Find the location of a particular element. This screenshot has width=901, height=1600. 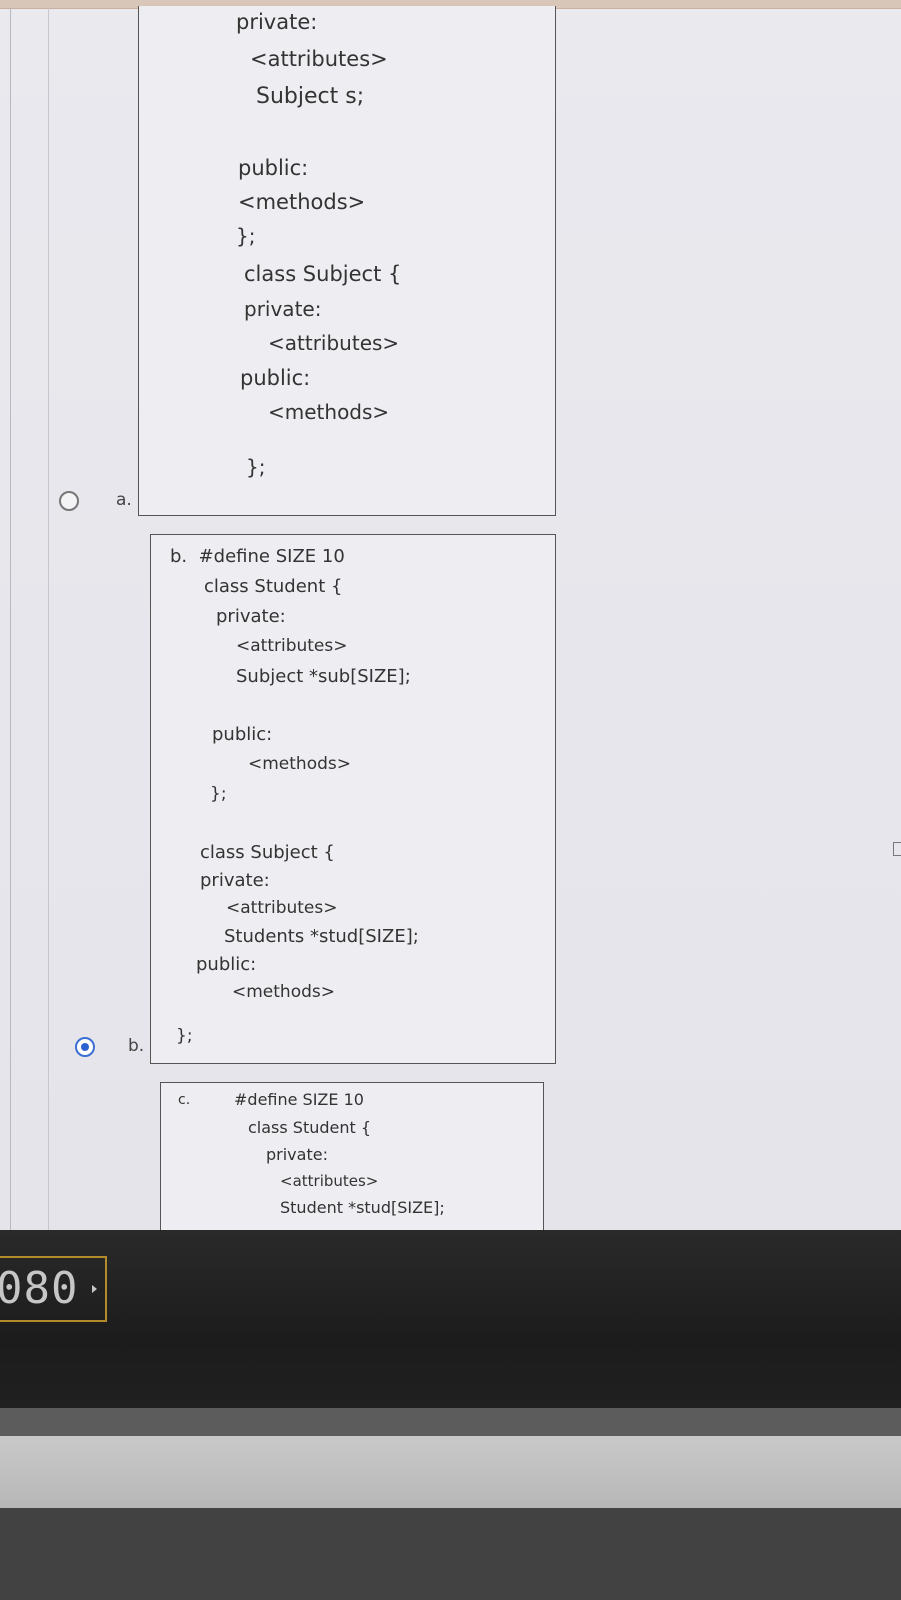

edge-bracket-icon is located at coordinates (897, 849).